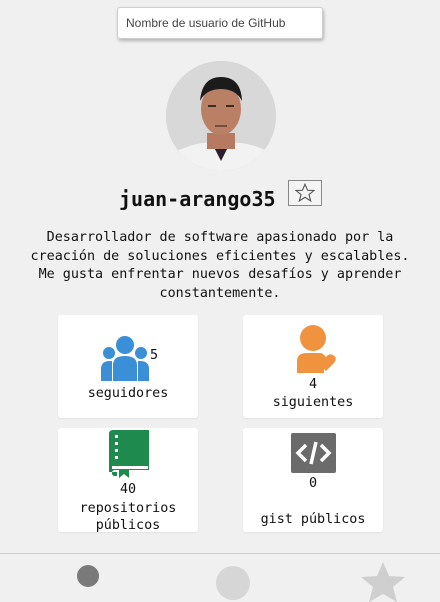 This screenshot has height=602, width=440. I want to click on star-button, so click(305, 193).